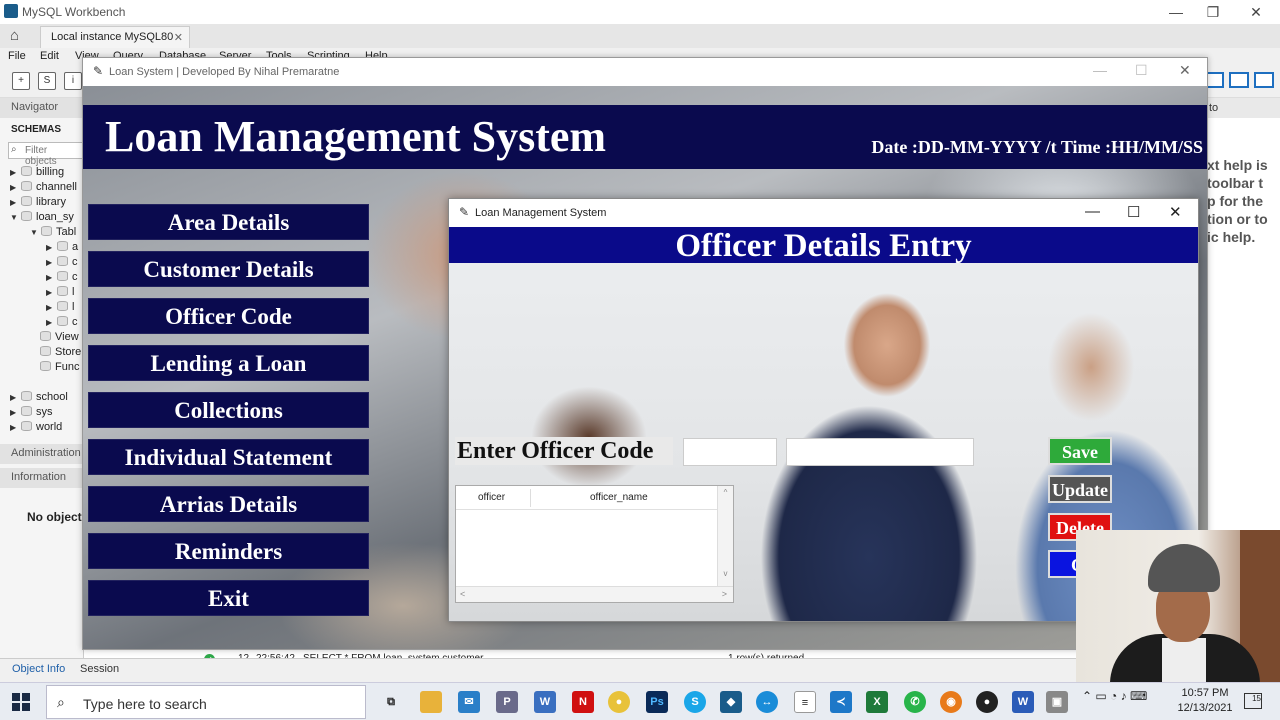 Image resolution: width=1280 pixels, height=720 pixels. What do you see at coordinates (228, 598) in the screenshot?
I see `exit-button: Exit` at bounding box center [228, 598].